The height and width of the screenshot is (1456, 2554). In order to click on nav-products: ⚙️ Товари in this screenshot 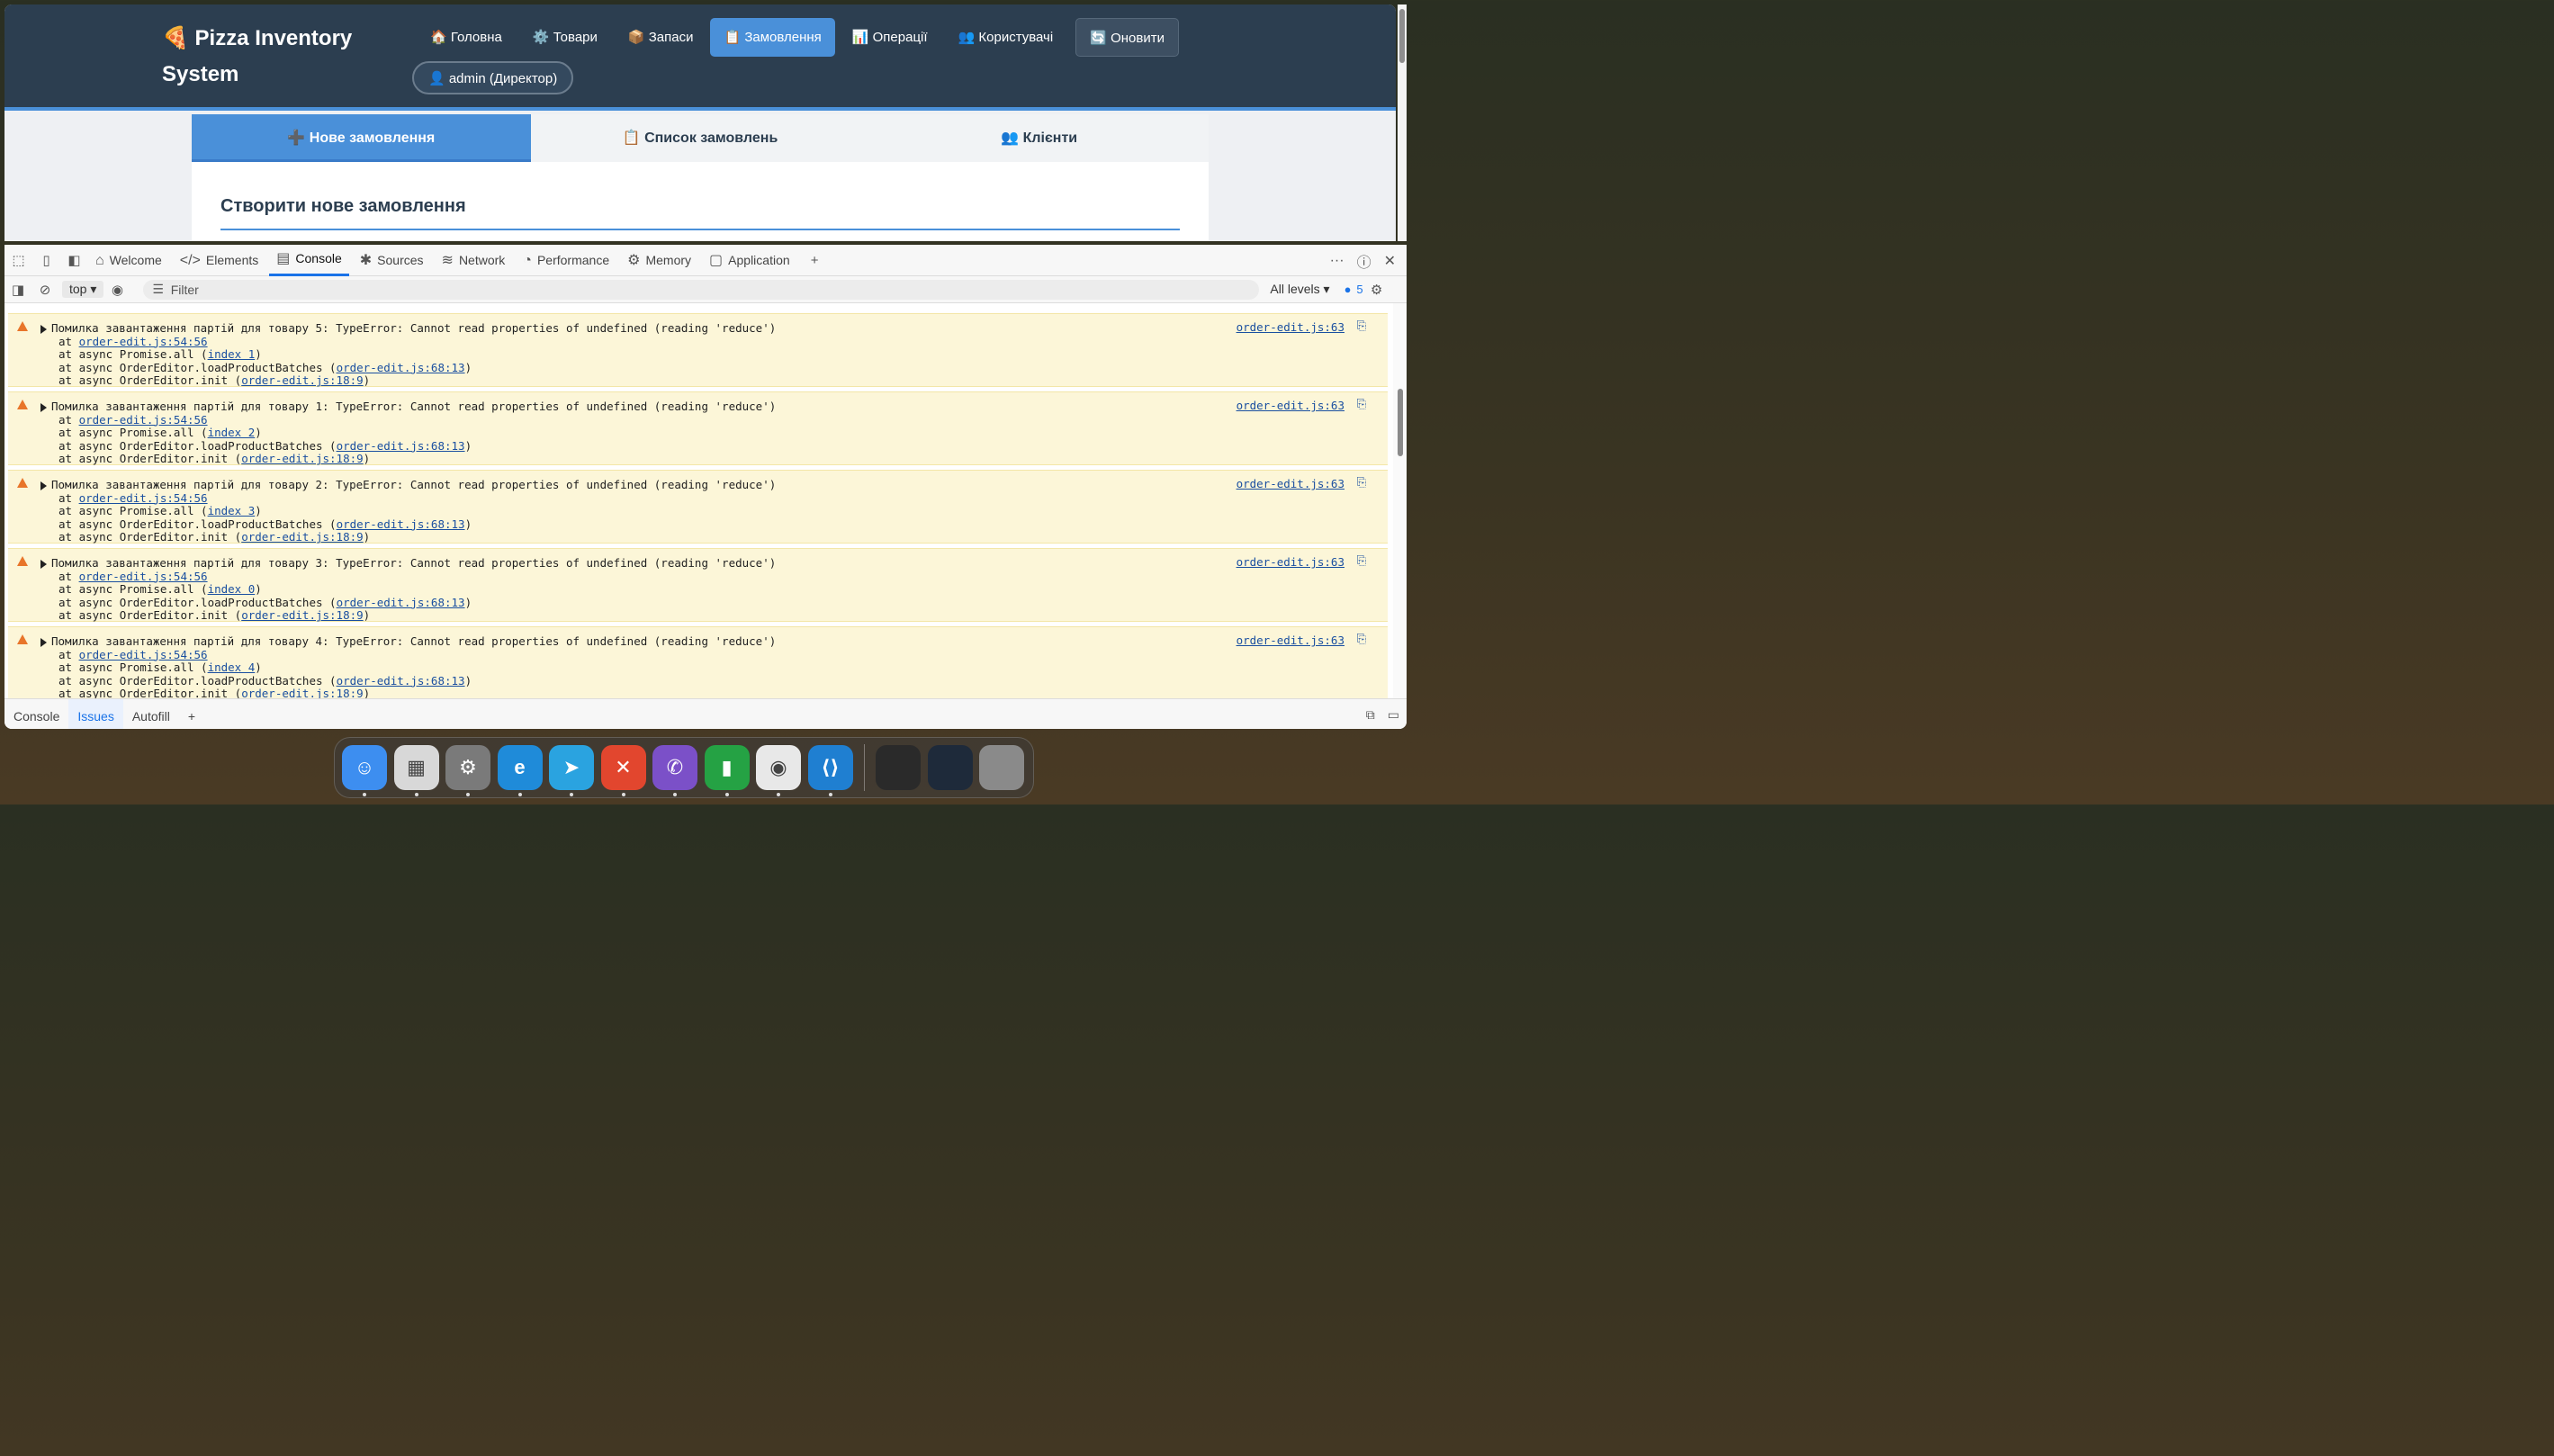, I will do `click(565, 37)`.